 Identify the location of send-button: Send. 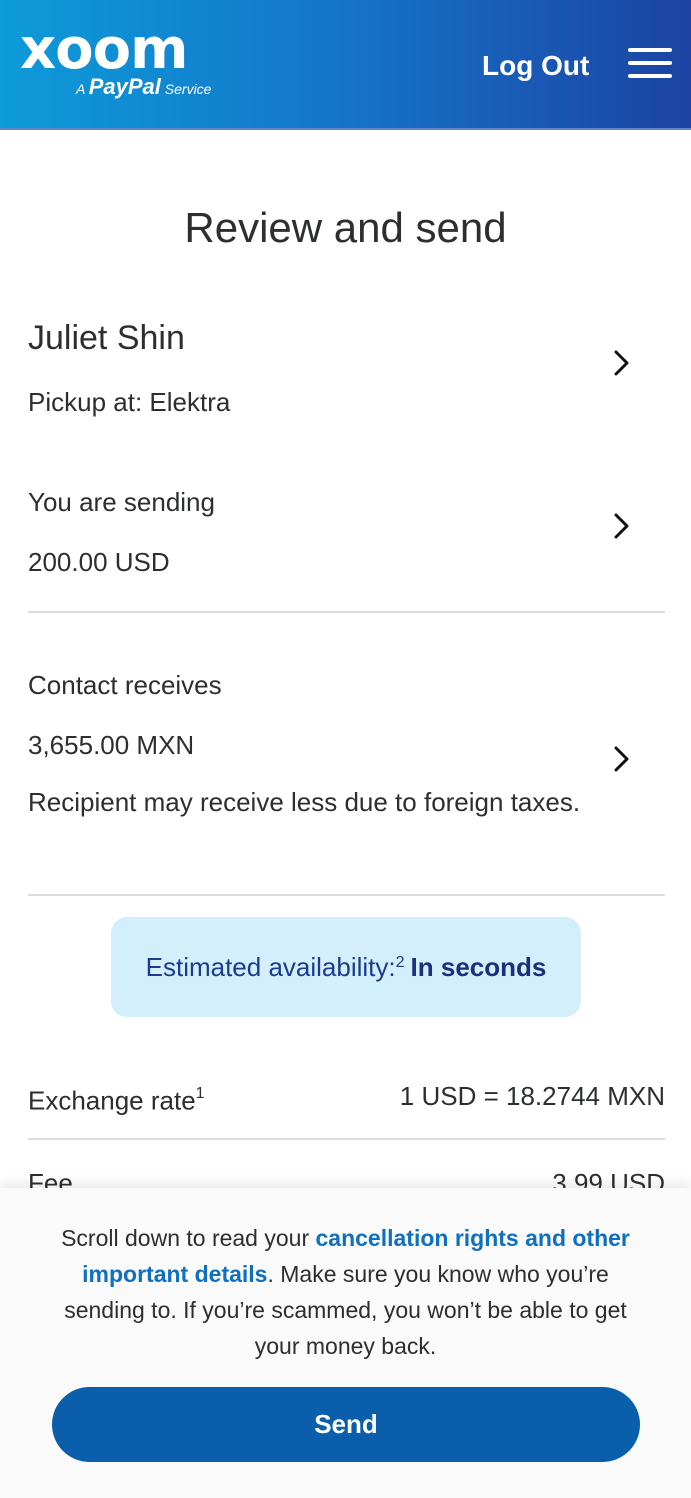
(346, 1424).